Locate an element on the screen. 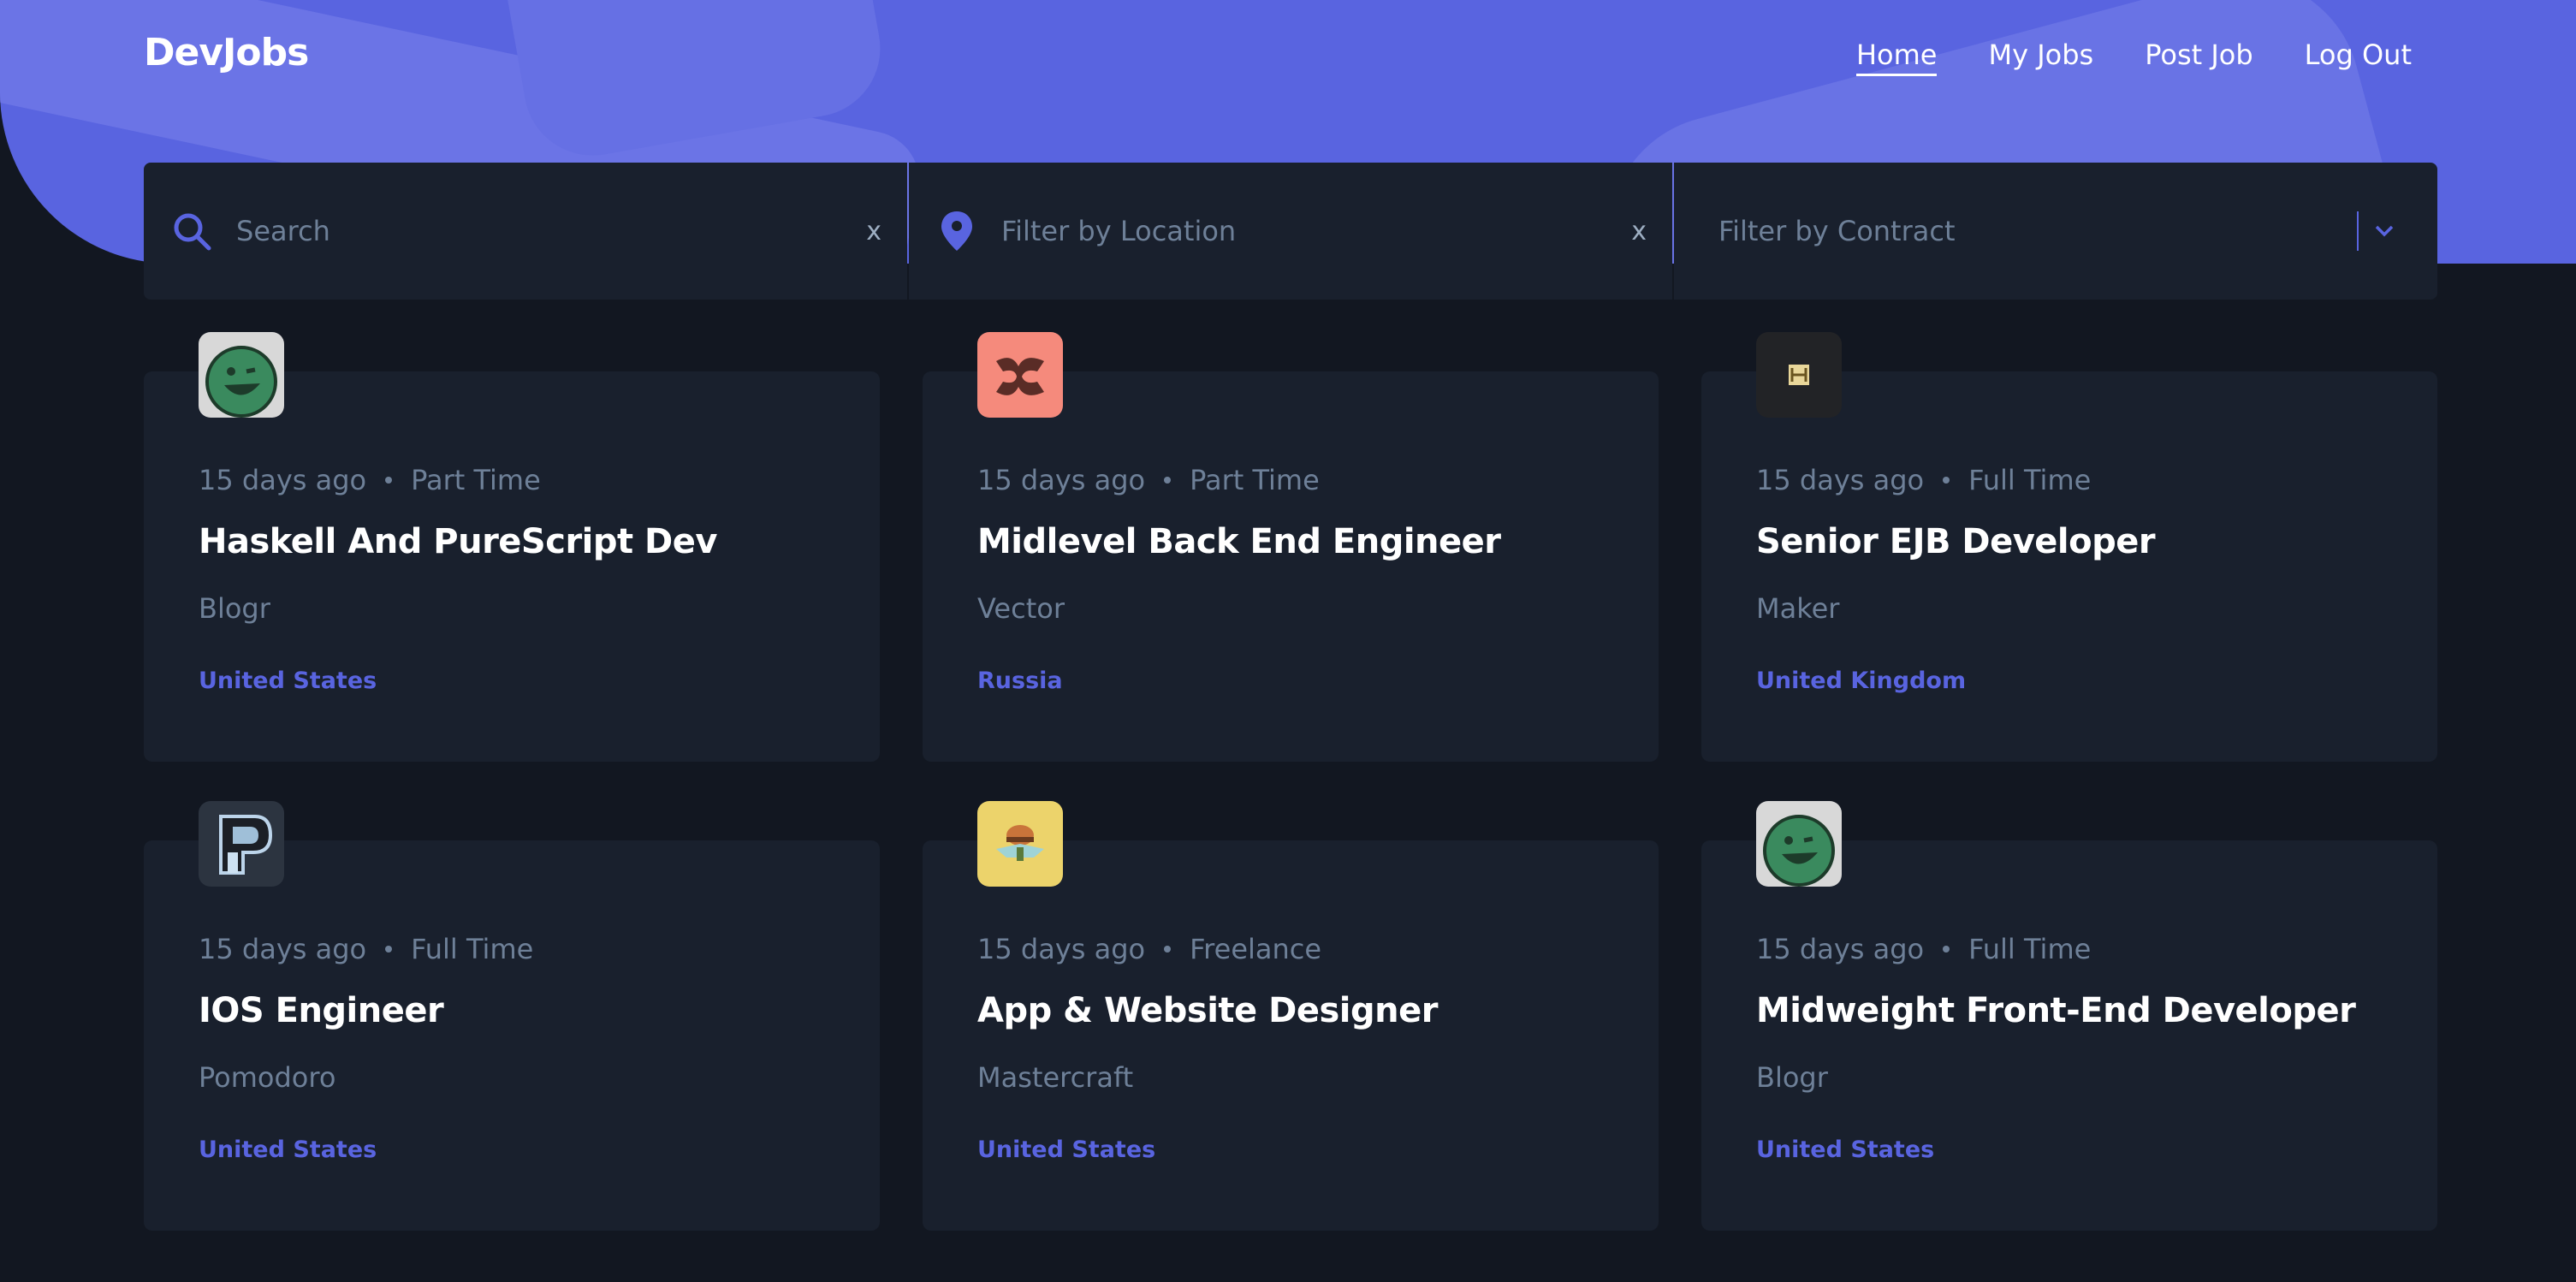 The image size is (2576, 1282). location-field: Filter by Location x is located at coordinates (1290, 232).